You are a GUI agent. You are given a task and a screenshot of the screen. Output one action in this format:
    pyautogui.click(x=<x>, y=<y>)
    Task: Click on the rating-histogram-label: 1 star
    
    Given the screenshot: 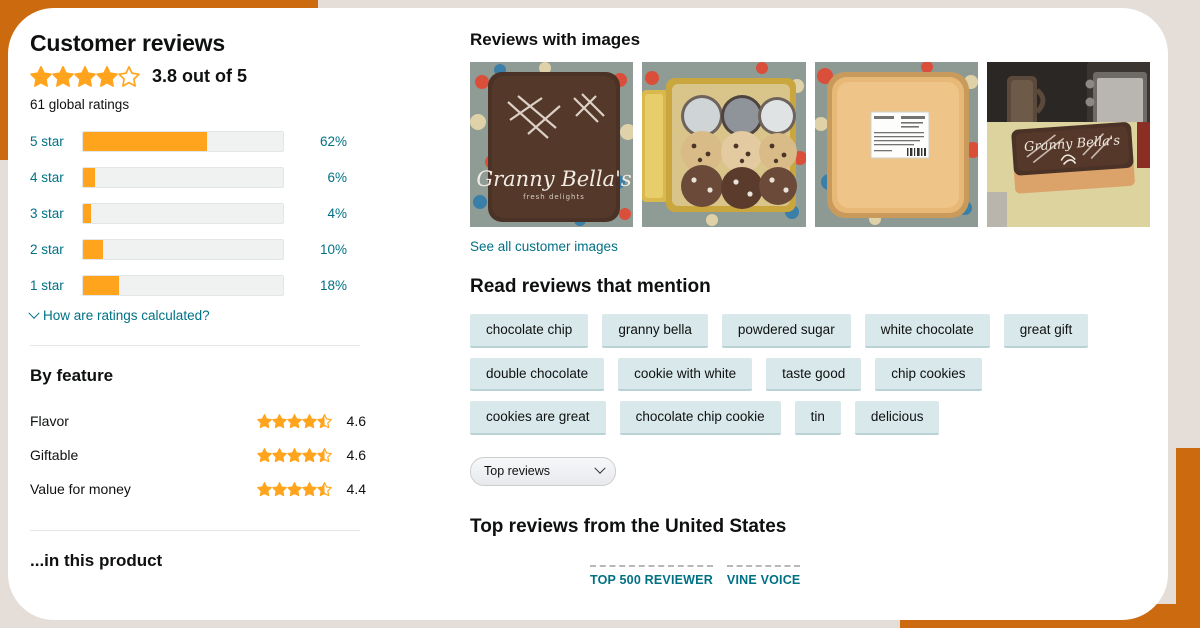 What is the action you would take?
    pyautogui.click(x=47, y=286)
    